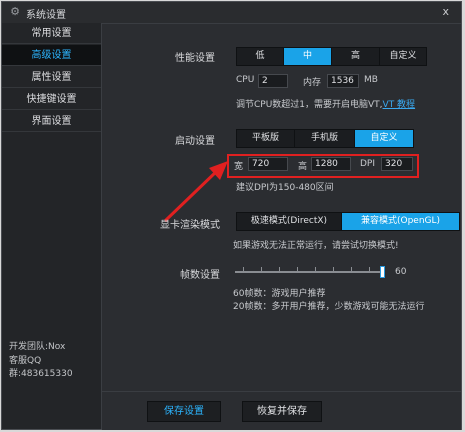 The height and width of the screenshot is (432, 465). Describe the element at coordinates (51, 99) in the screenshot. I see `sidebar-item-shortcuts: 快捷键设置` at that location.